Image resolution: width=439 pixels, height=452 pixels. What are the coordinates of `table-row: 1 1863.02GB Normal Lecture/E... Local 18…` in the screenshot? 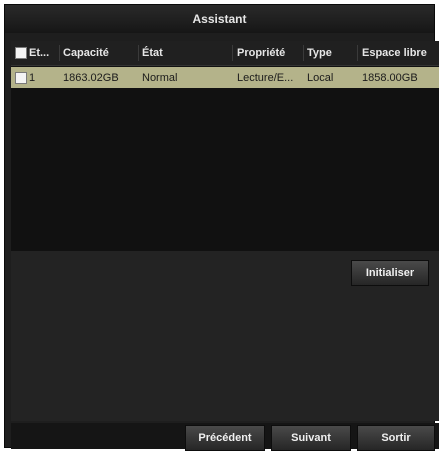 It's located at (225, 77).